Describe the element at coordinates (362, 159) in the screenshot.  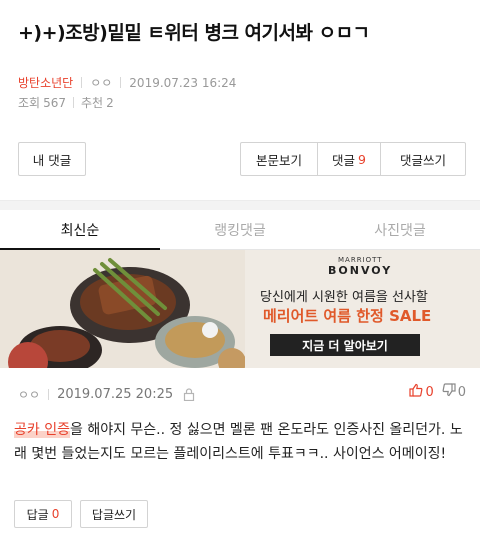
I see `comments-count: 9` at that location.